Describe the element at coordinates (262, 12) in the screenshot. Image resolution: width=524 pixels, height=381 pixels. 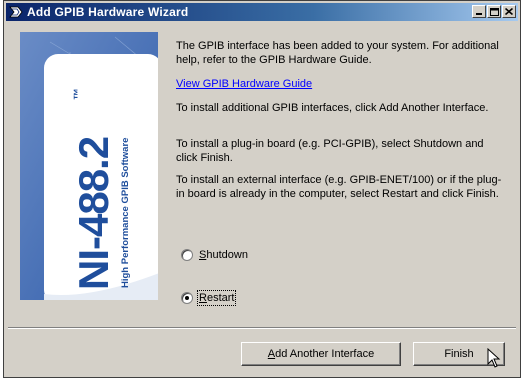
I see `title-bar: Add GPIB Hardware Wizard` at that location.